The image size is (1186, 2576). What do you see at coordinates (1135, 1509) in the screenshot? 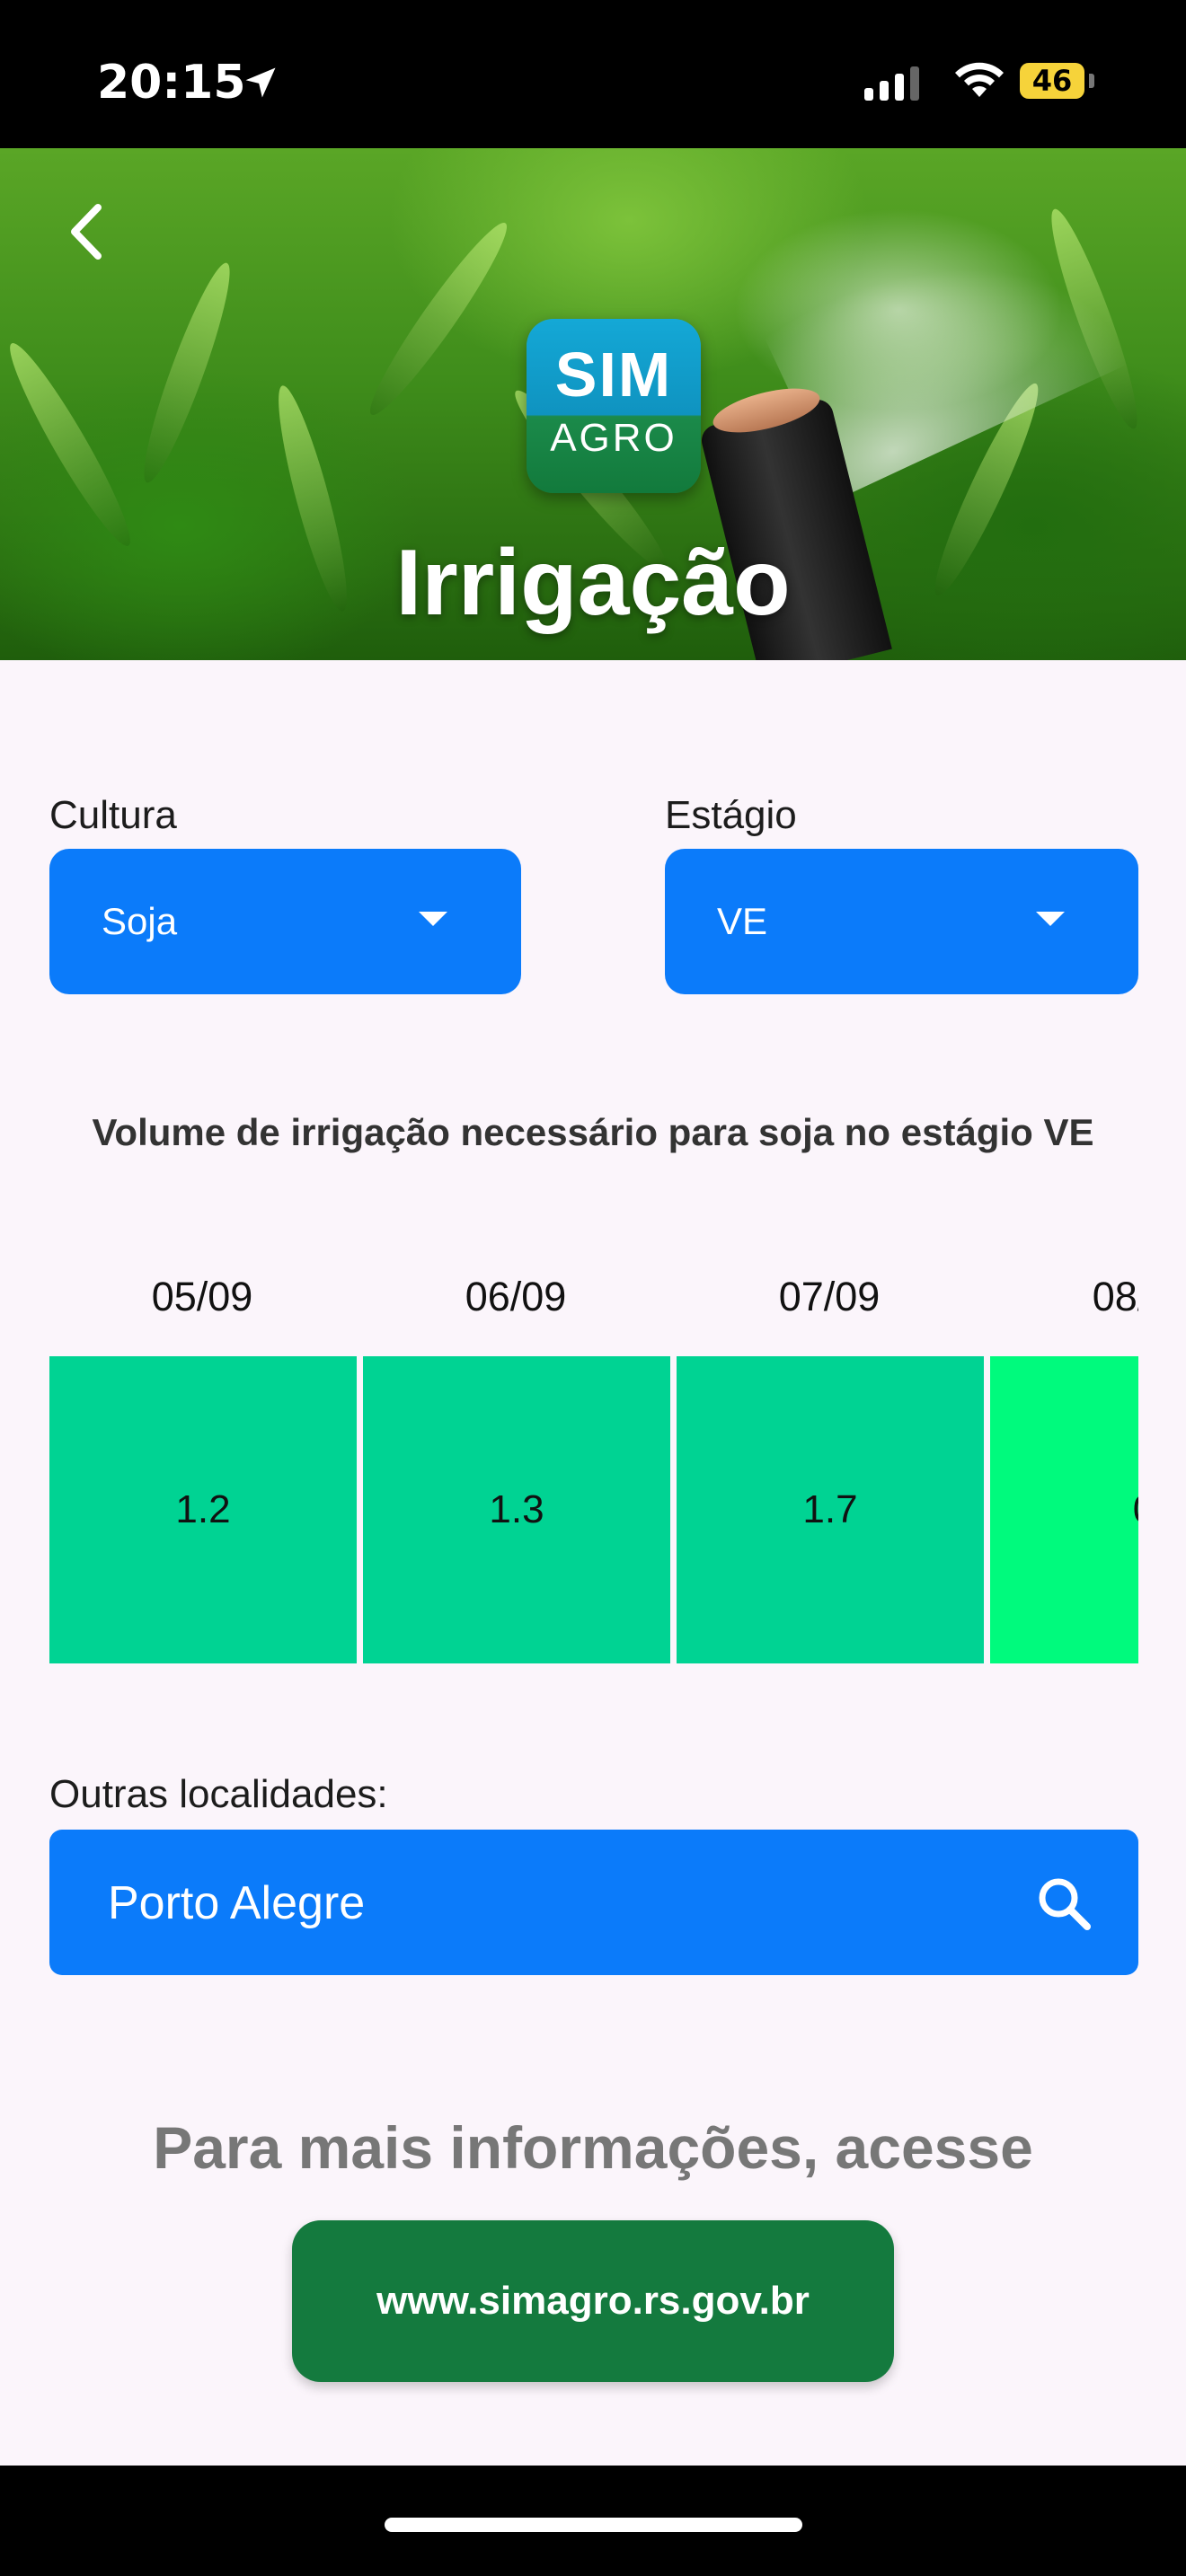
I see `volume-value: 0` at bounding box center [1135, 1509].